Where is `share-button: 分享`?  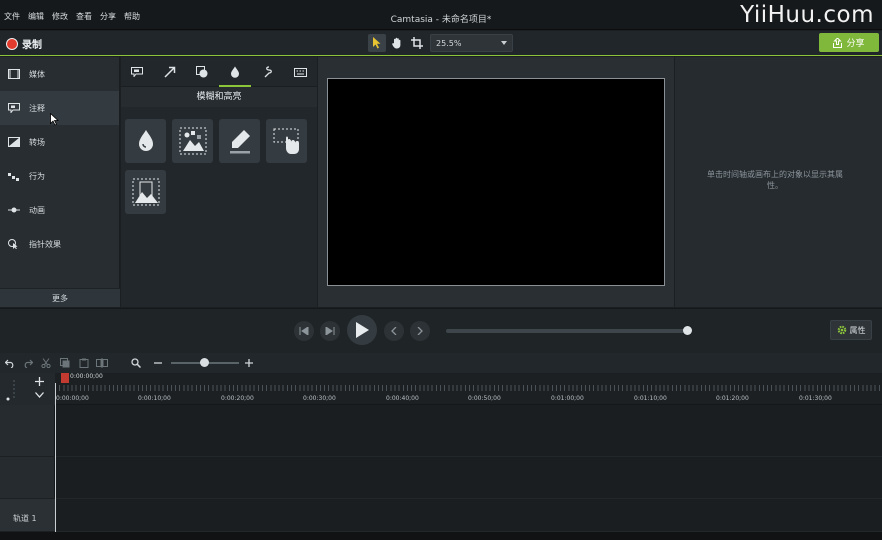
share-button: 分享 is located at coordinates (849, 42).